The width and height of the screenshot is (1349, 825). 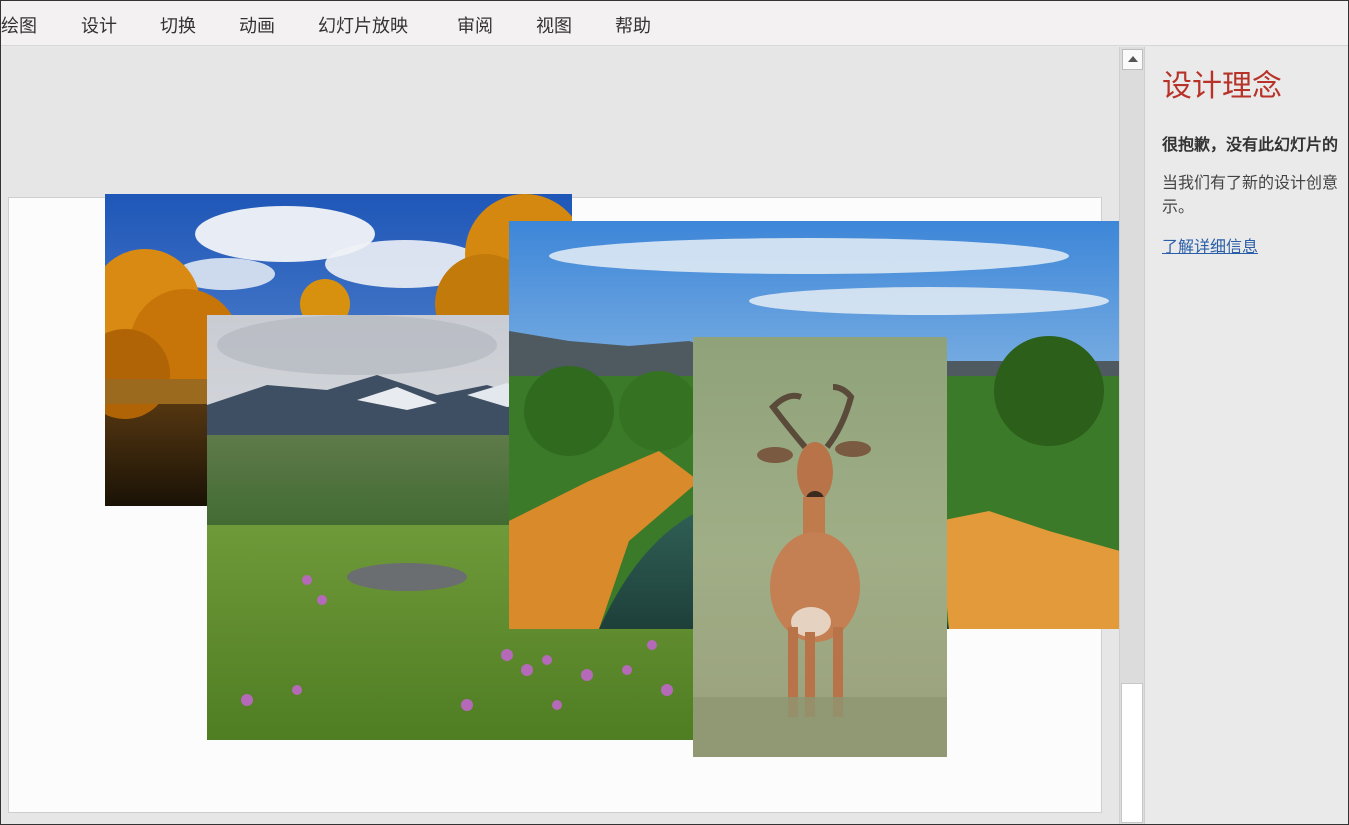 I want to click on antelope-photo, so click(x=820, y=547).